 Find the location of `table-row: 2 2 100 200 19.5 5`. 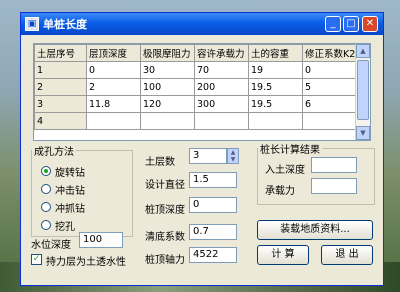

table-row: 2 2 100 200 19.5 5 is located at coordinates (196, 87).